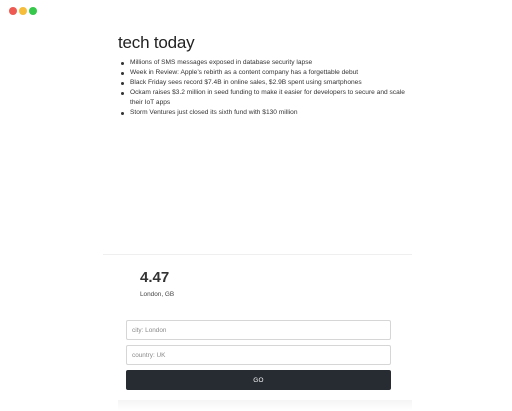 The height and width of the screenshot is (411, 512). I want to click on weather-section: 4.47 London, GB, so click(157, 283).